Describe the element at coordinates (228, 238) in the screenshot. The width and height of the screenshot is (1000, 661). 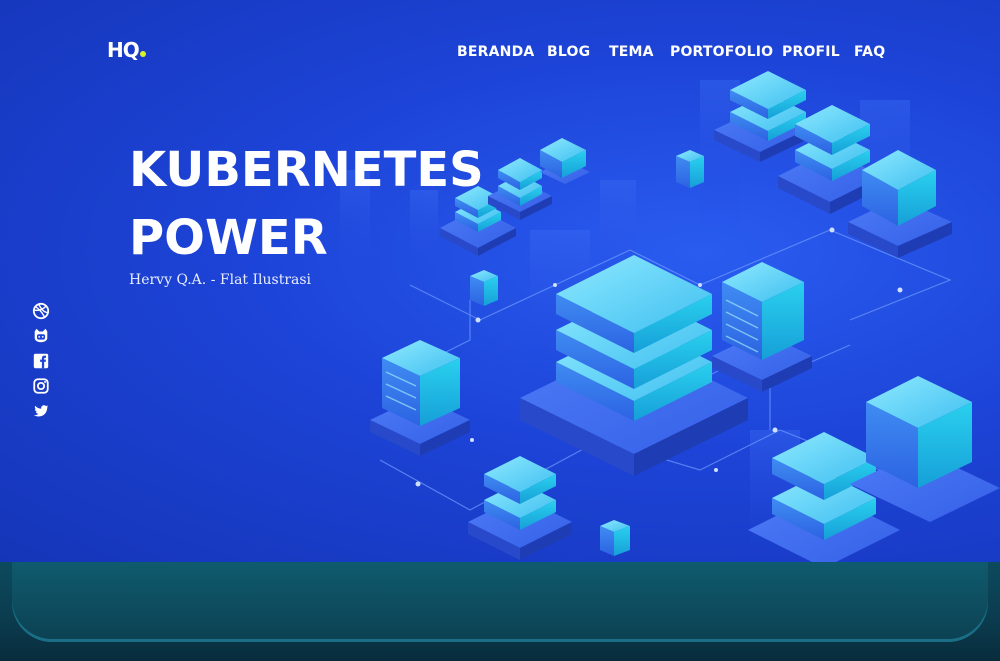
I see `title-line-2: POWER` at that location.